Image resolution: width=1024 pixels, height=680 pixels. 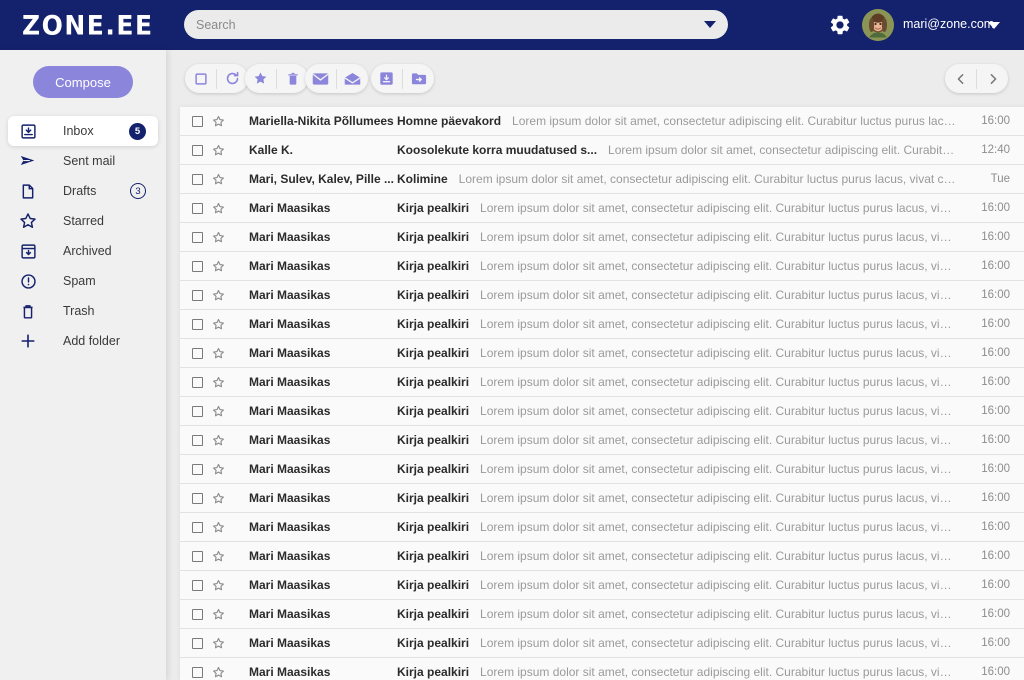 I want to click on sidebar-item-inbox: Inbox 5, so click(x=83, y=131).